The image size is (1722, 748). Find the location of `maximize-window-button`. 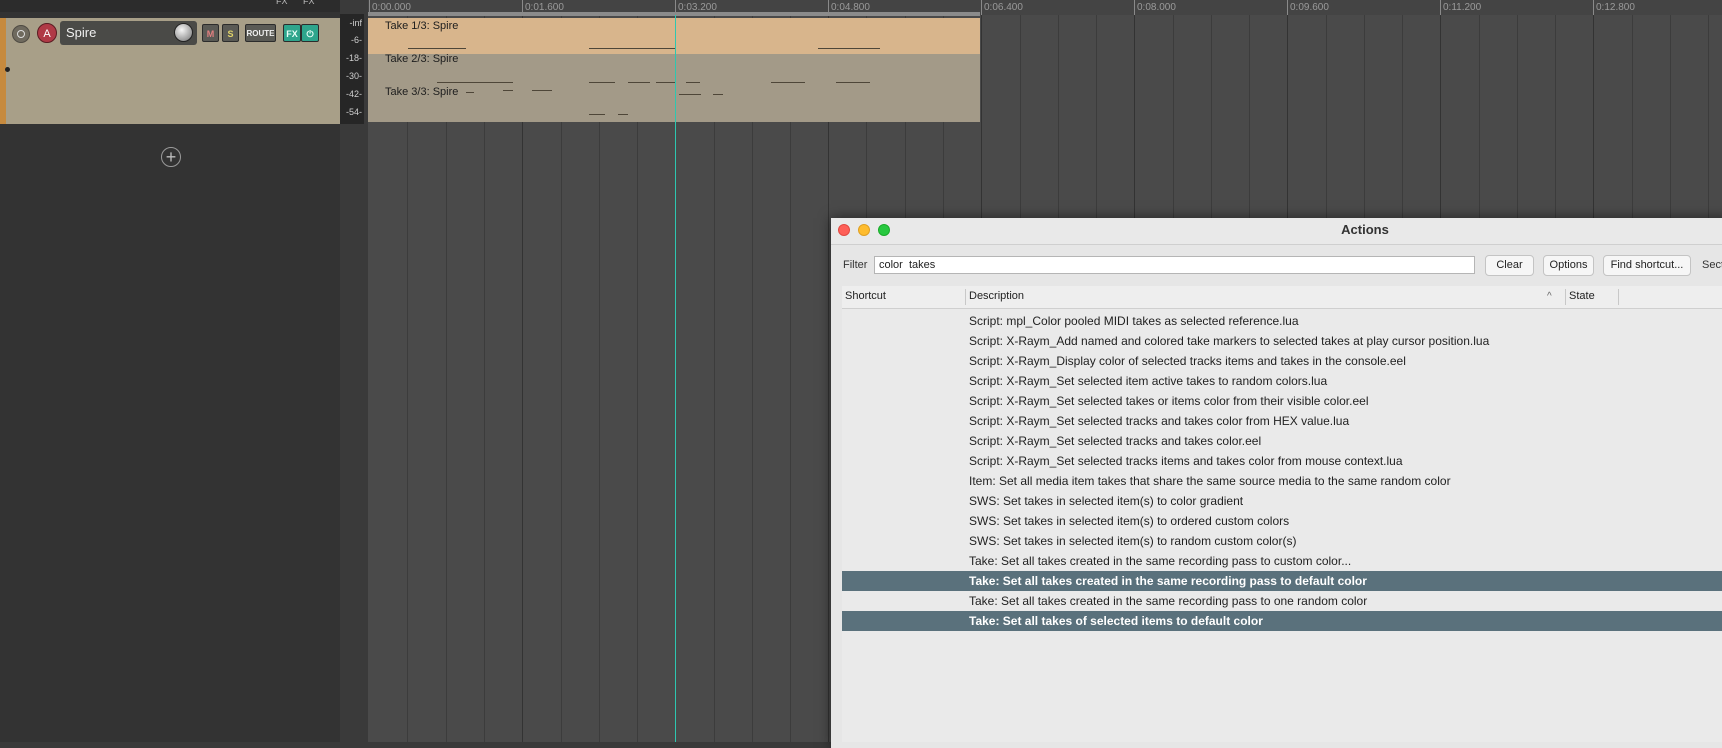

maximize-window-button is located at coordinates (884, 230).